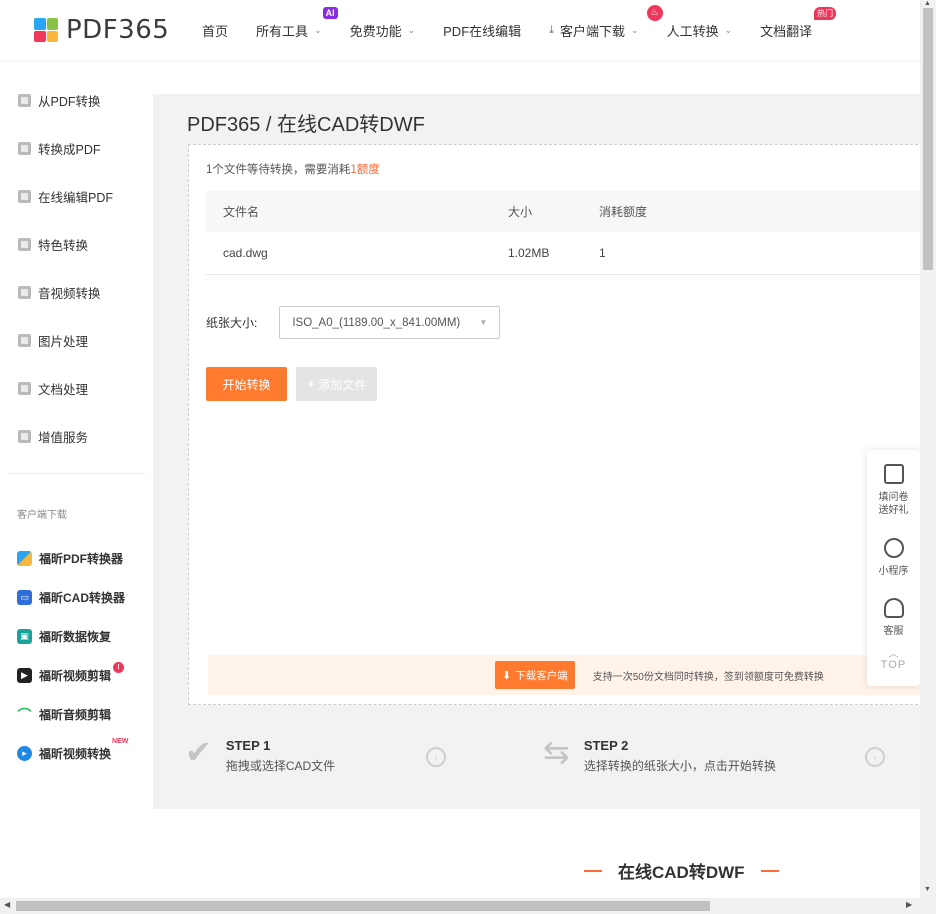  Describe the element at coordinates (109, 30) in the screenshot. I see `logo: PDF365` at that location.